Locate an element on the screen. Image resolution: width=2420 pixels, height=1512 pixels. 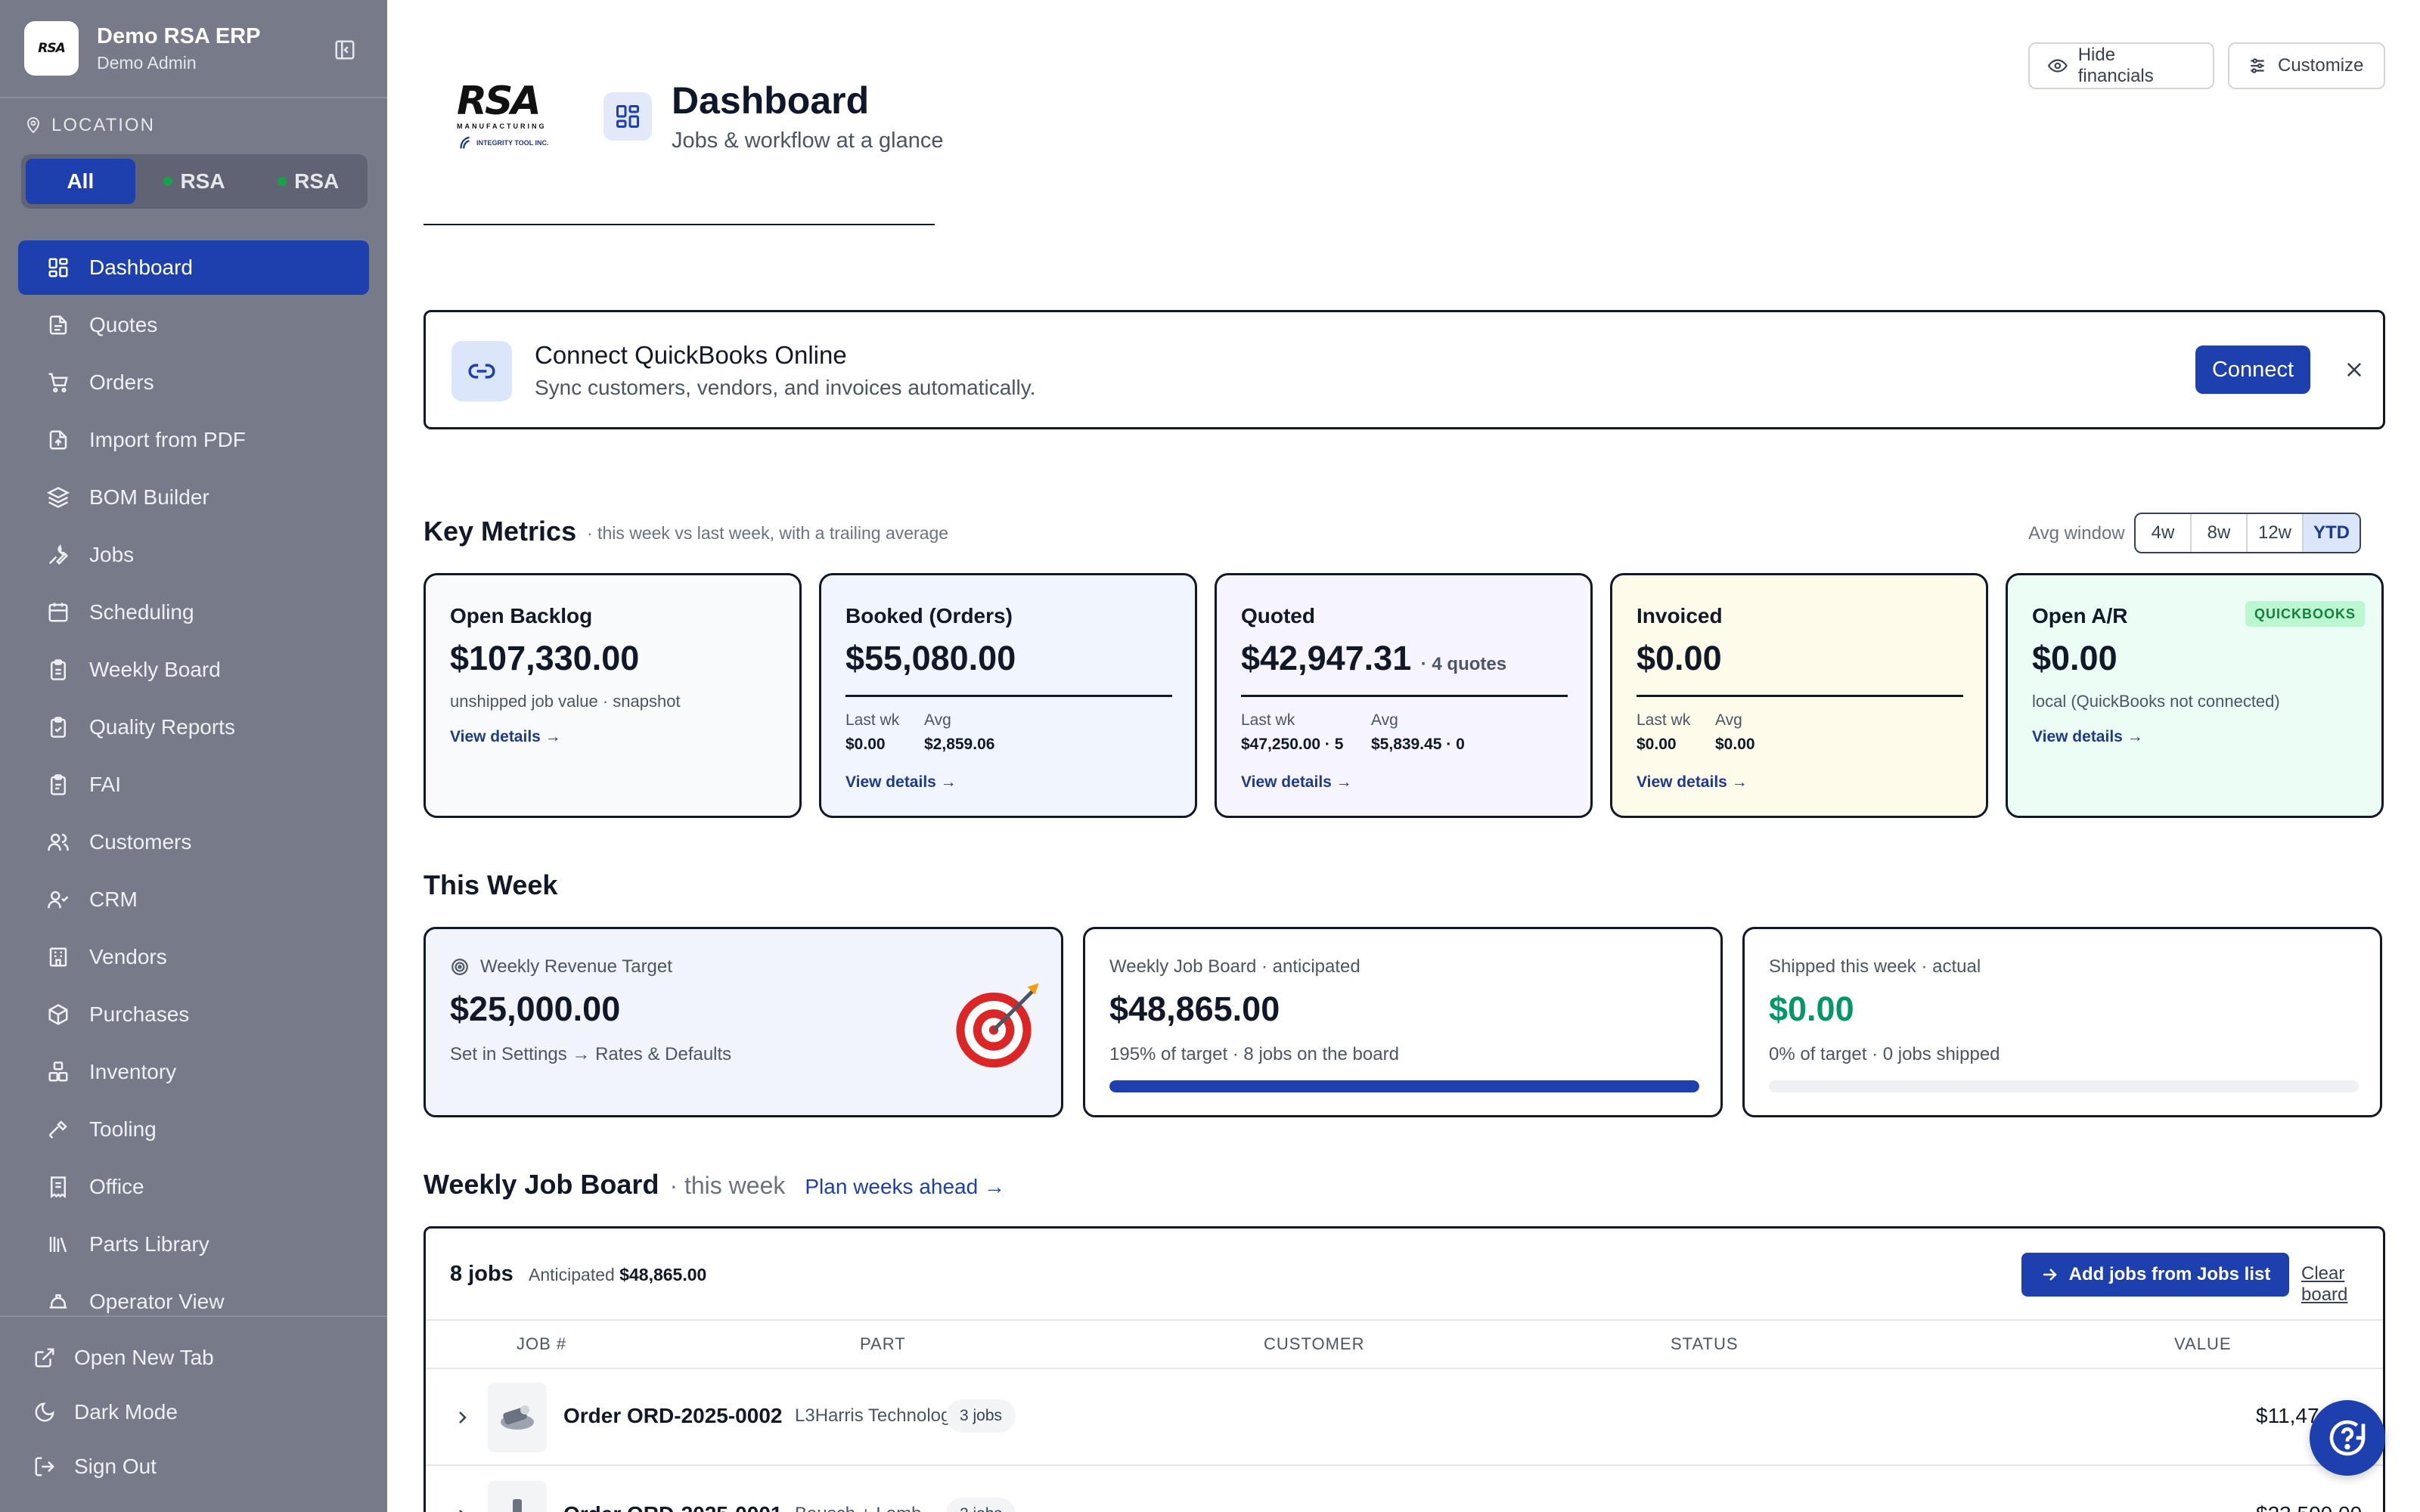
sidebar-item-label: Vendors is located at coordinates (128, 957).